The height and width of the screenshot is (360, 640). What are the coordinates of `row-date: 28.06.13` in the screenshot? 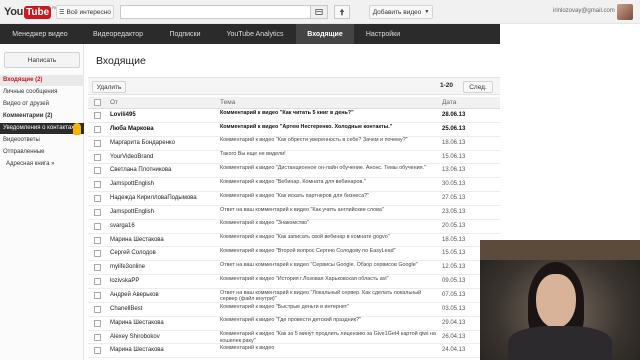 It's located at (468, 116).